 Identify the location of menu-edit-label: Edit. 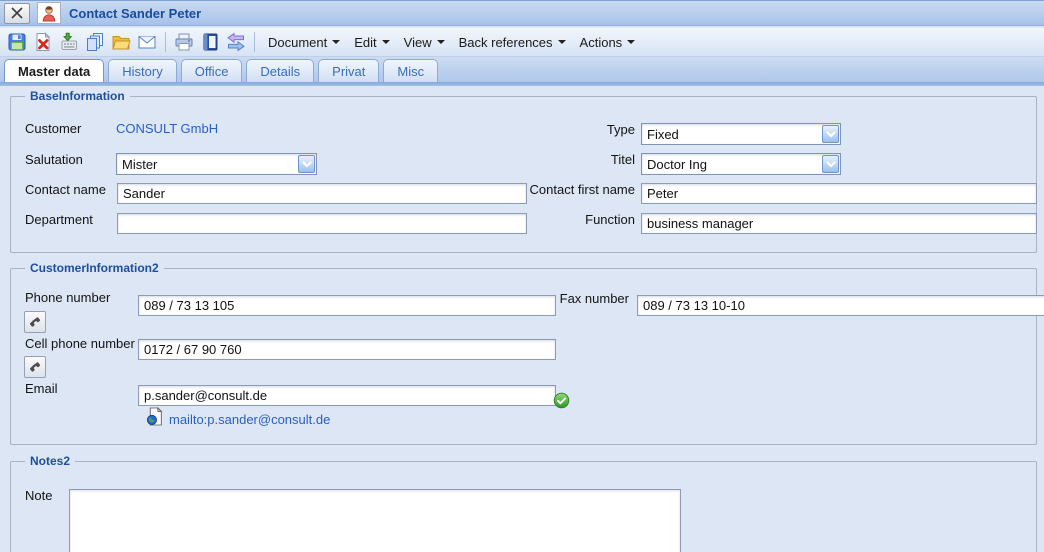
(365, 42).